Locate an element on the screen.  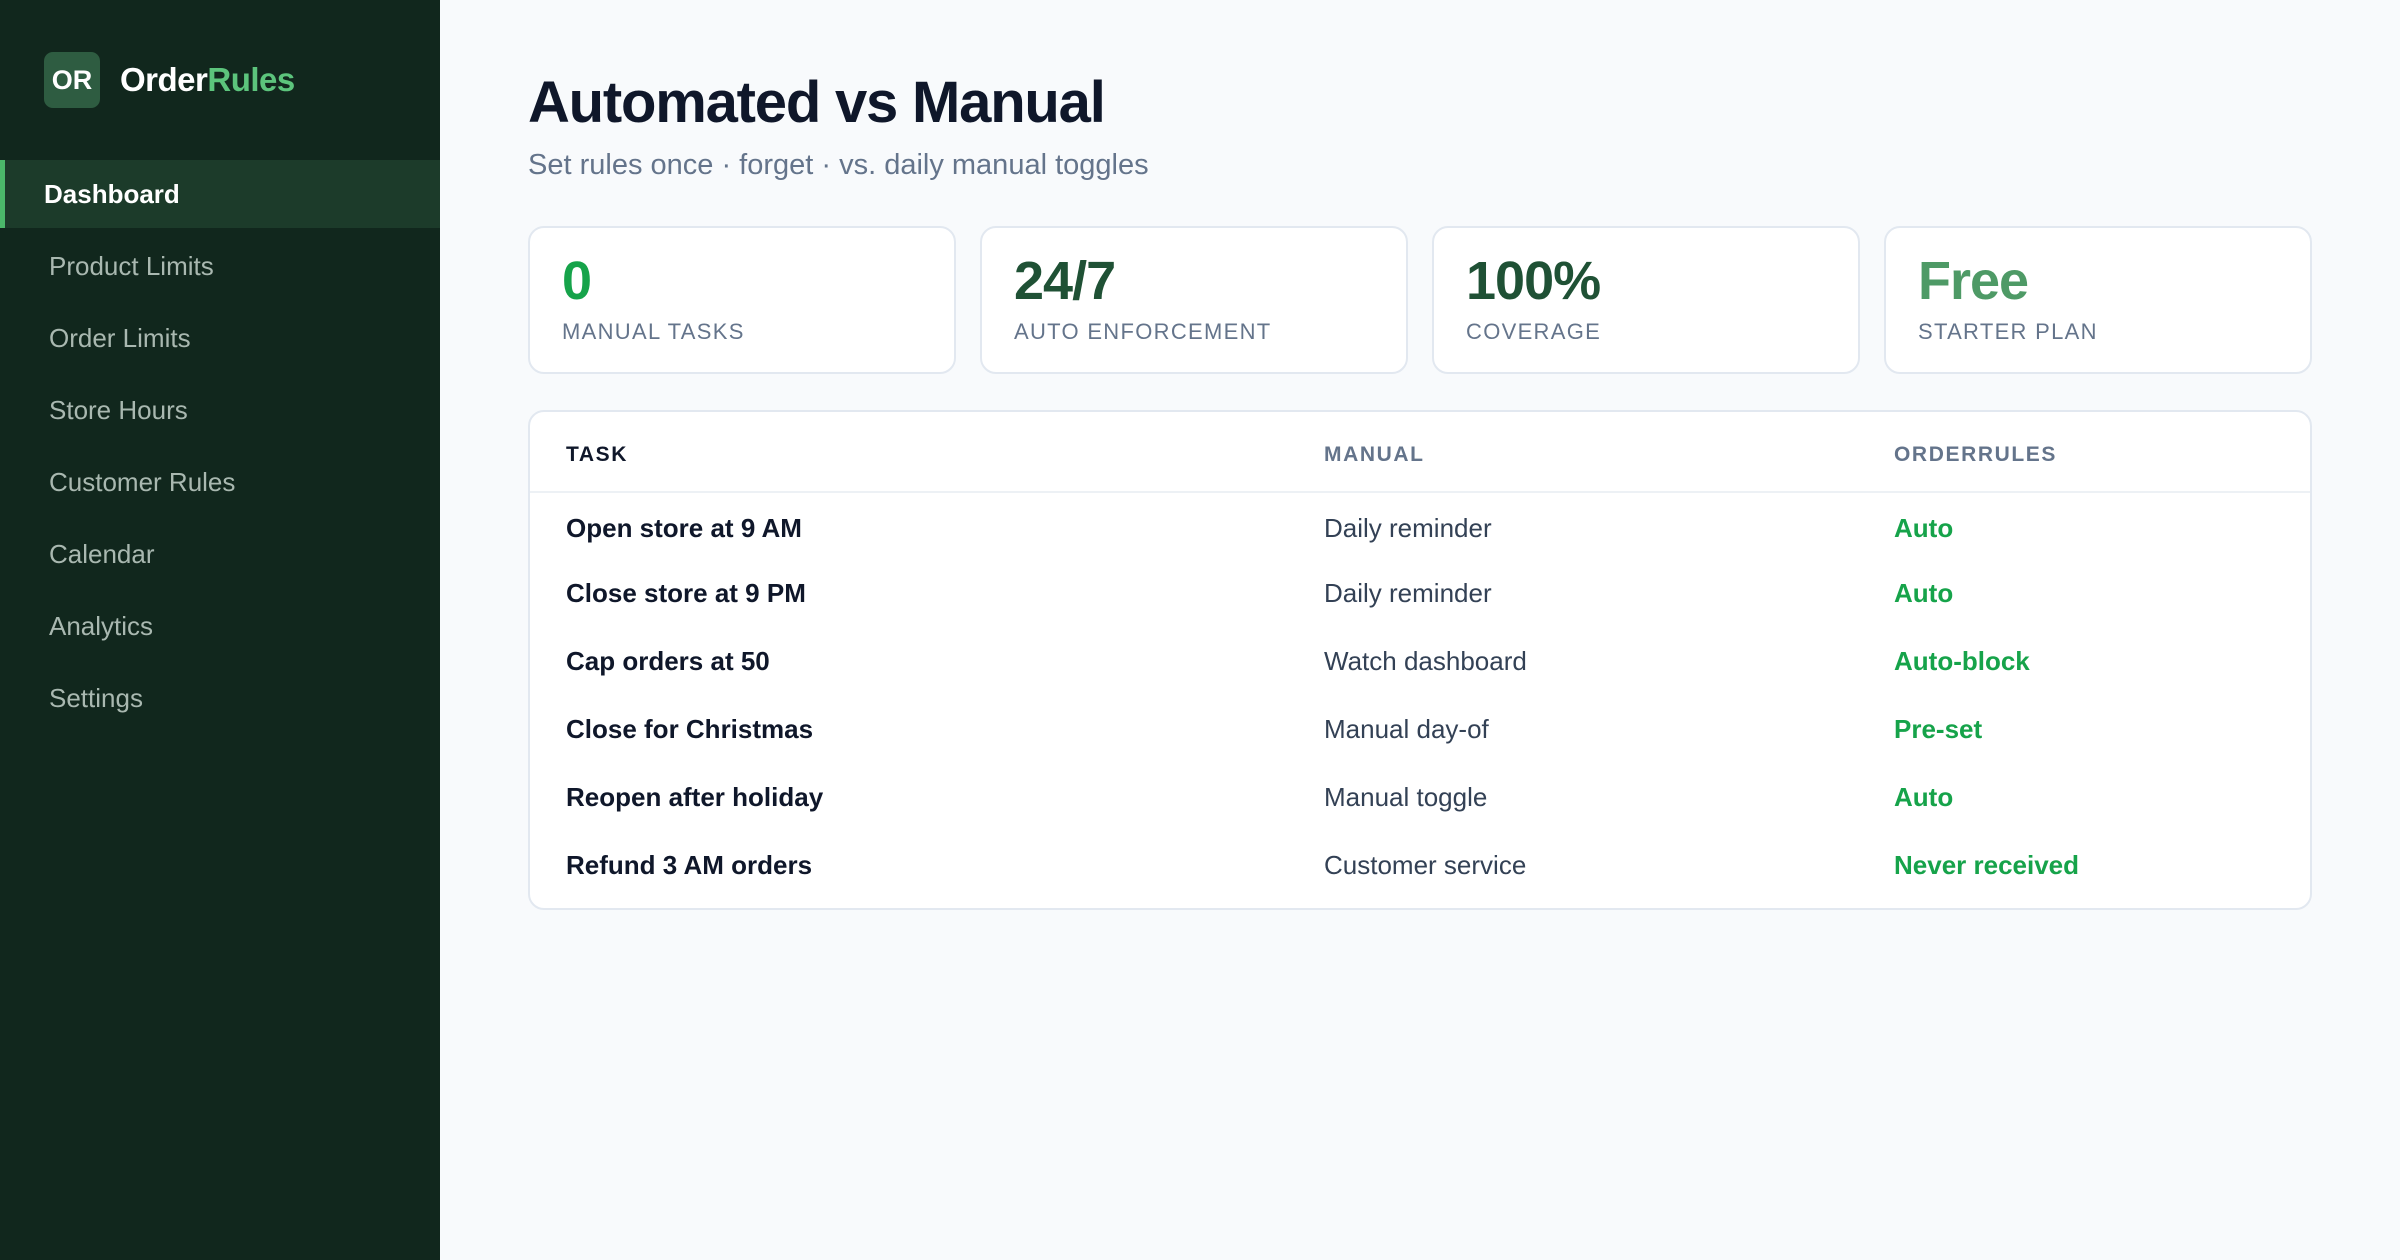
sidebar-item-store-hours: Store Hours is located at coordinates (220, 410).